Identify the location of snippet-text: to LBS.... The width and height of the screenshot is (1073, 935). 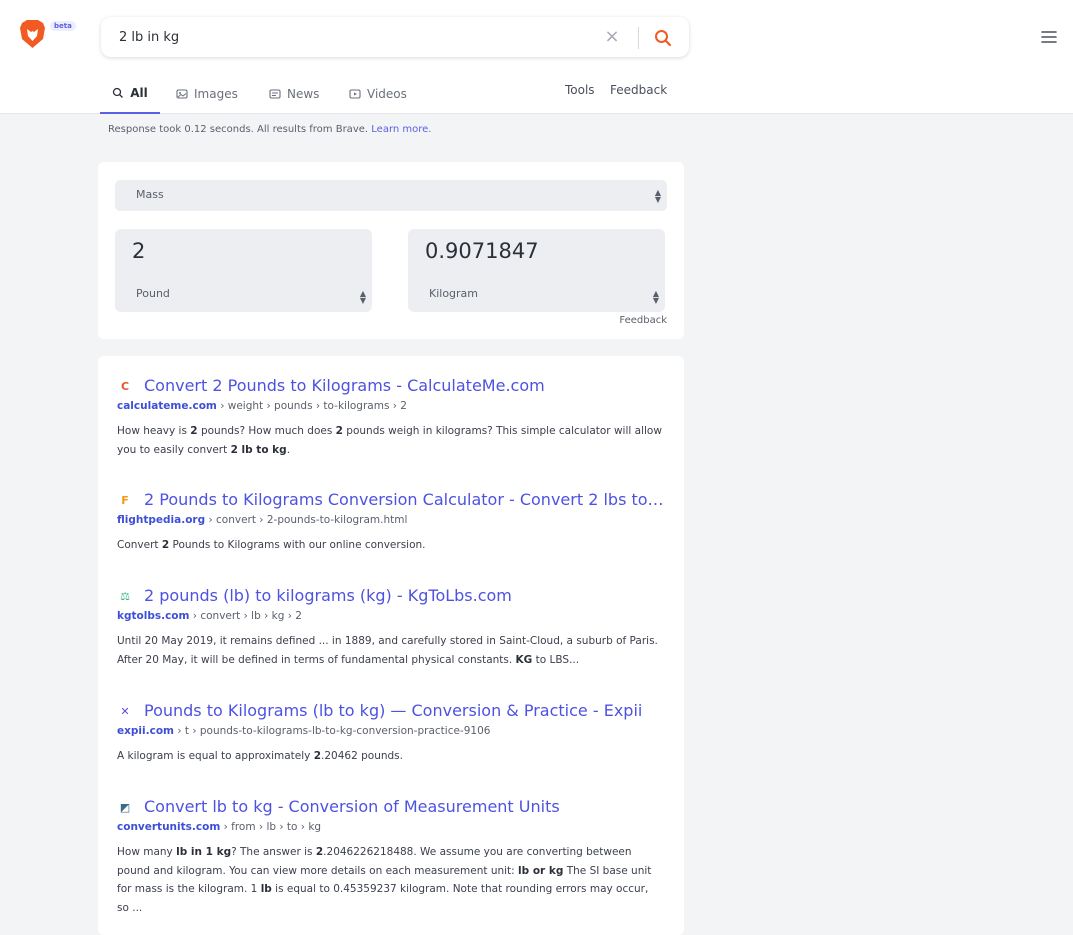
(556, 659).